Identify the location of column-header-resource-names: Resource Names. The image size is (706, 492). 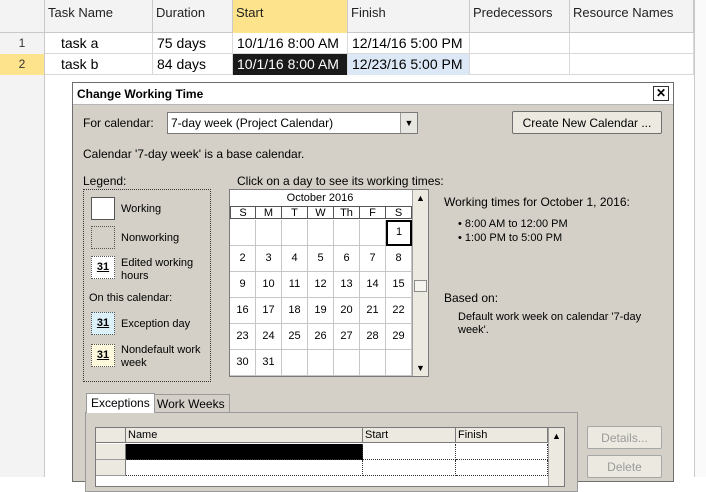
(632, 16).